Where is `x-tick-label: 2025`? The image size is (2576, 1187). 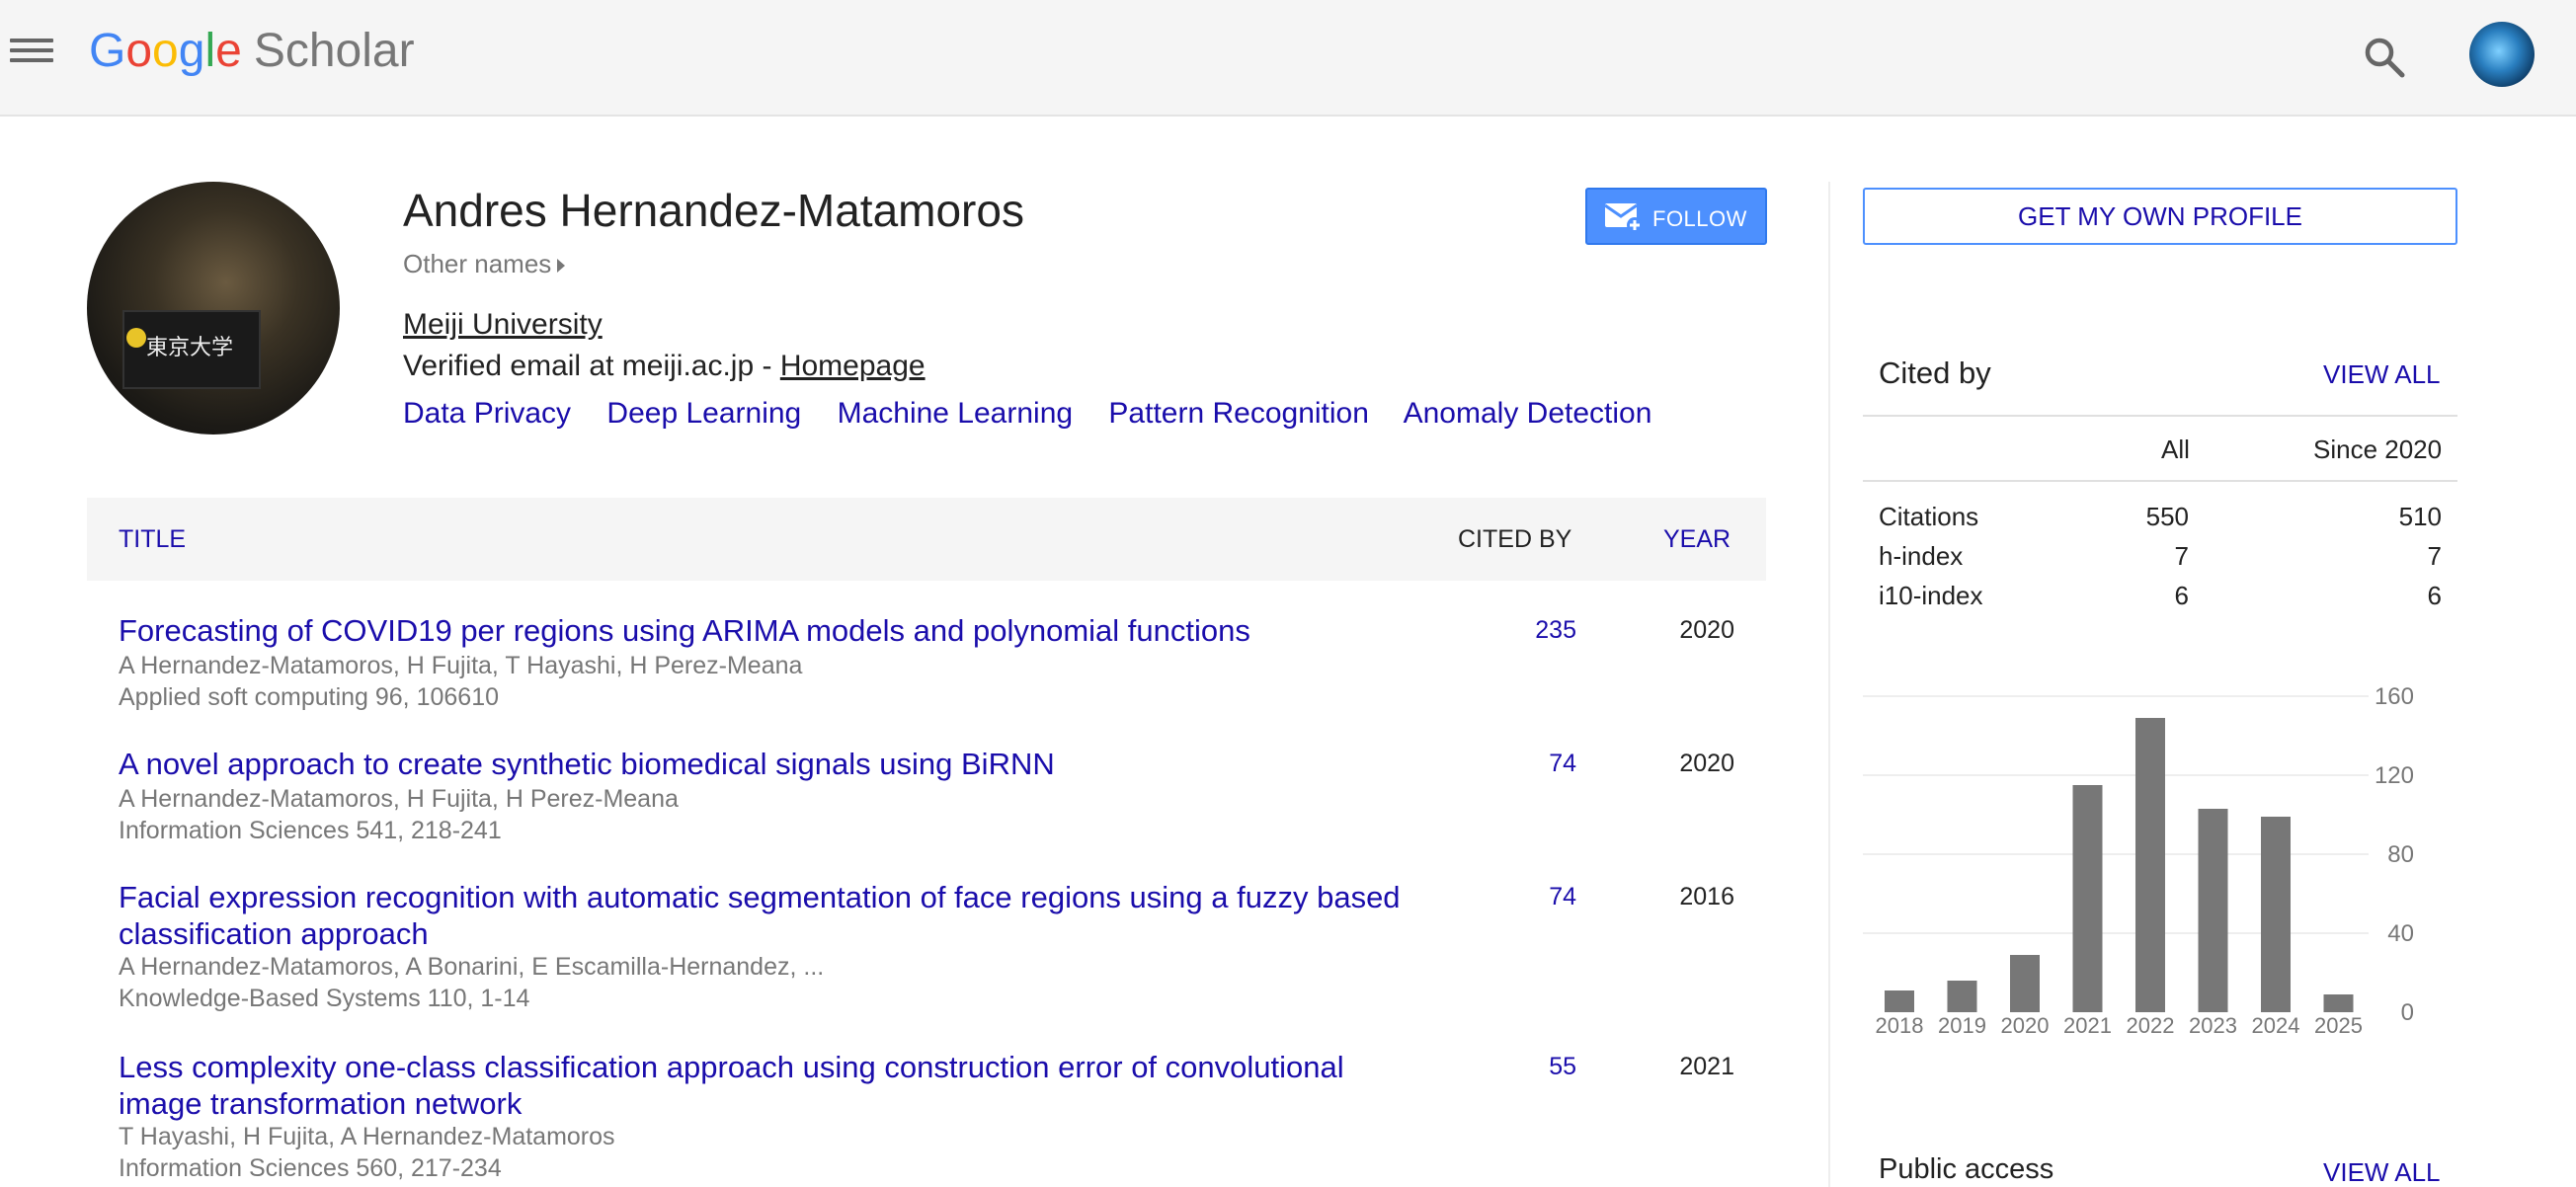
x-tick-label: 2025 is located at coordinates (2338, 1025).